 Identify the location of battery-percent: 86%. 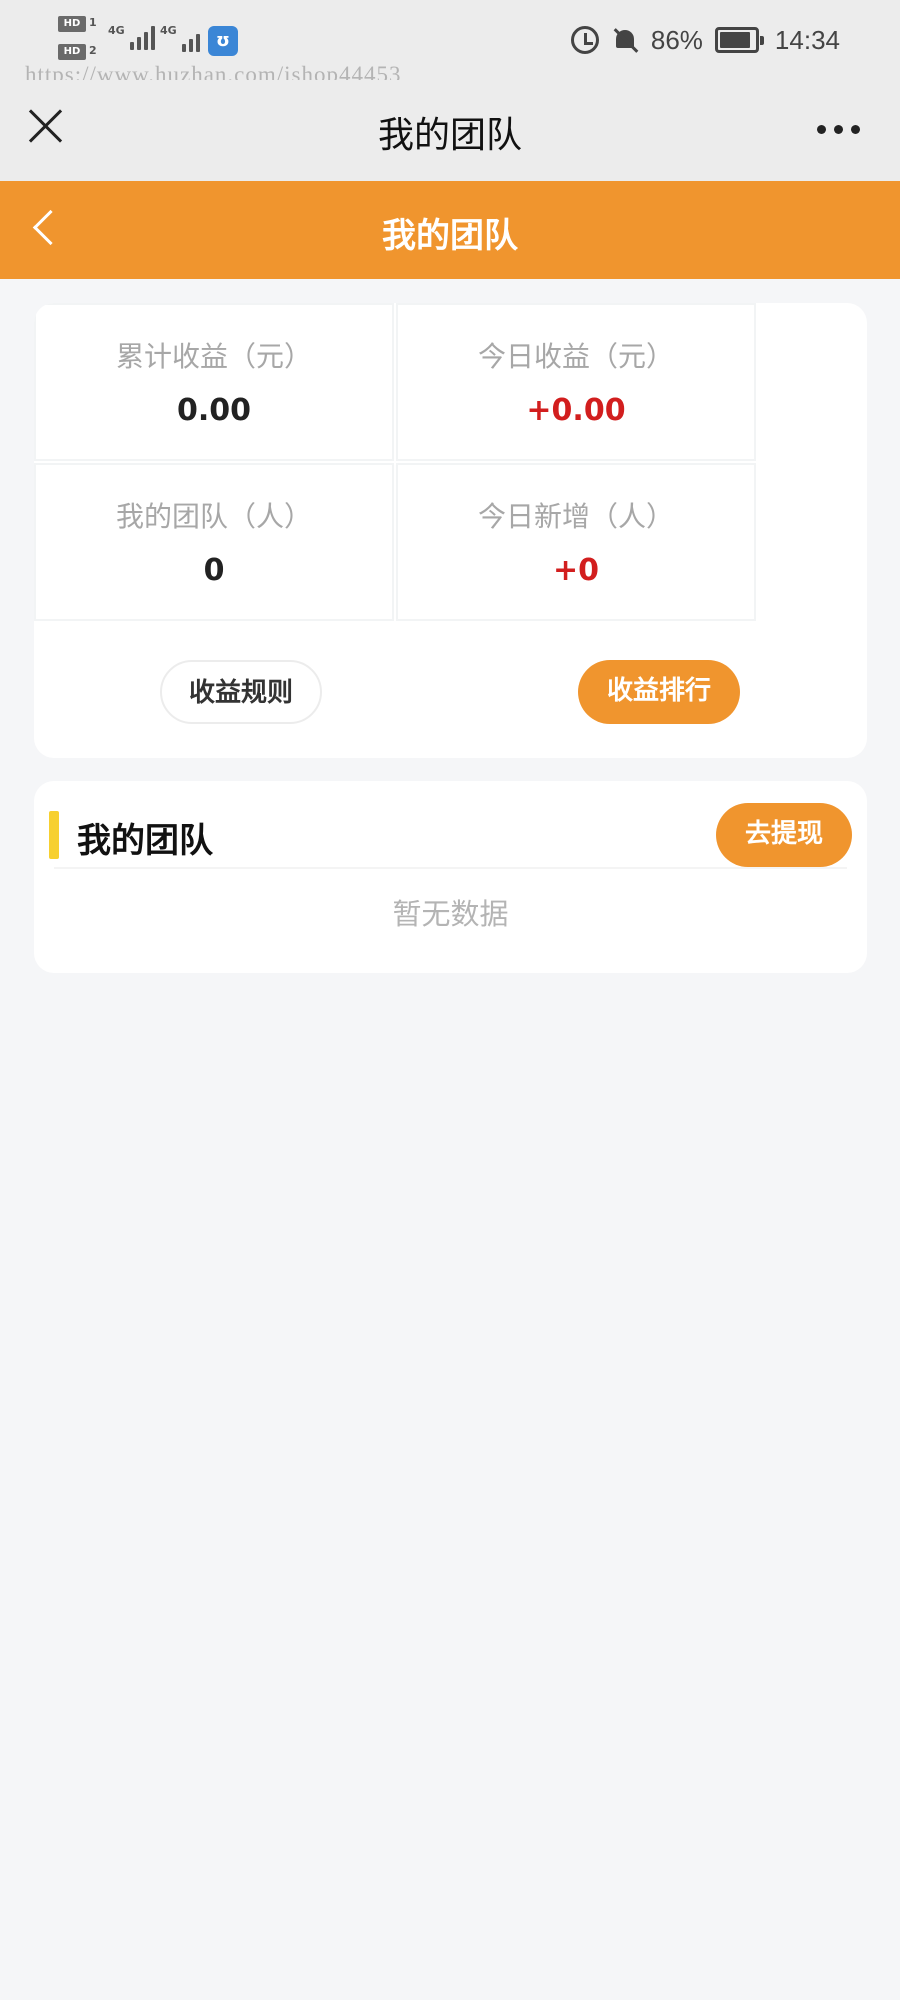
(676, 39).